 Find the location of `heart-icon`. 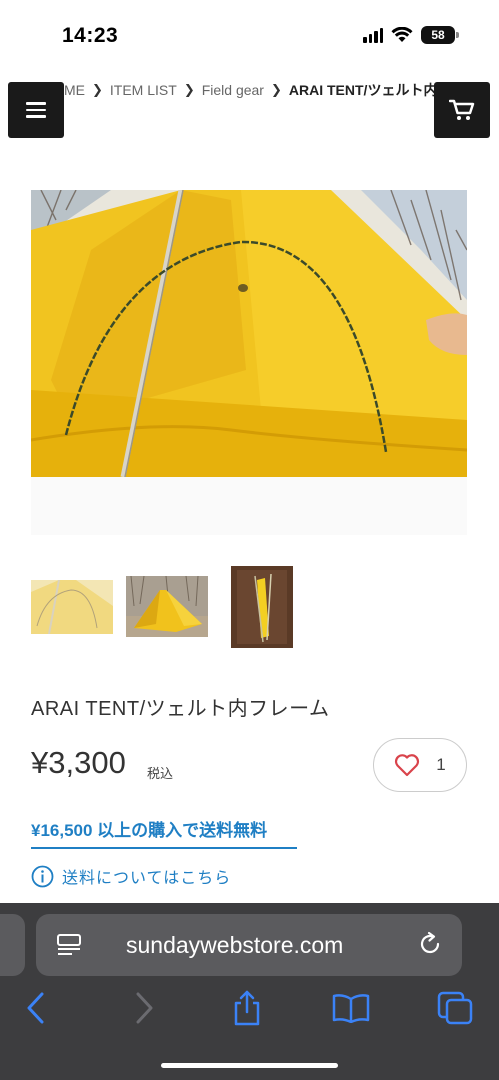

heart-icon is located at coordinates (407, 765).